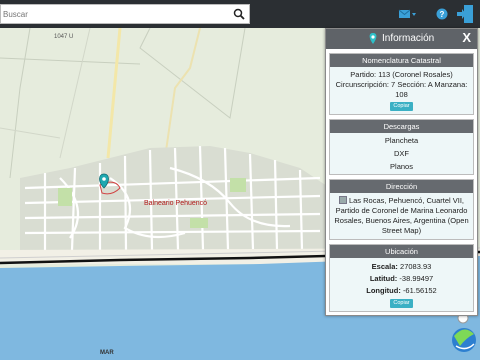 The width and height of the screenshot is (480, 360). What do you see at coordinates (401, 251) in the screenshot?
I see `ubicacion-header: Ubicación` at bounding box center [401, 251].